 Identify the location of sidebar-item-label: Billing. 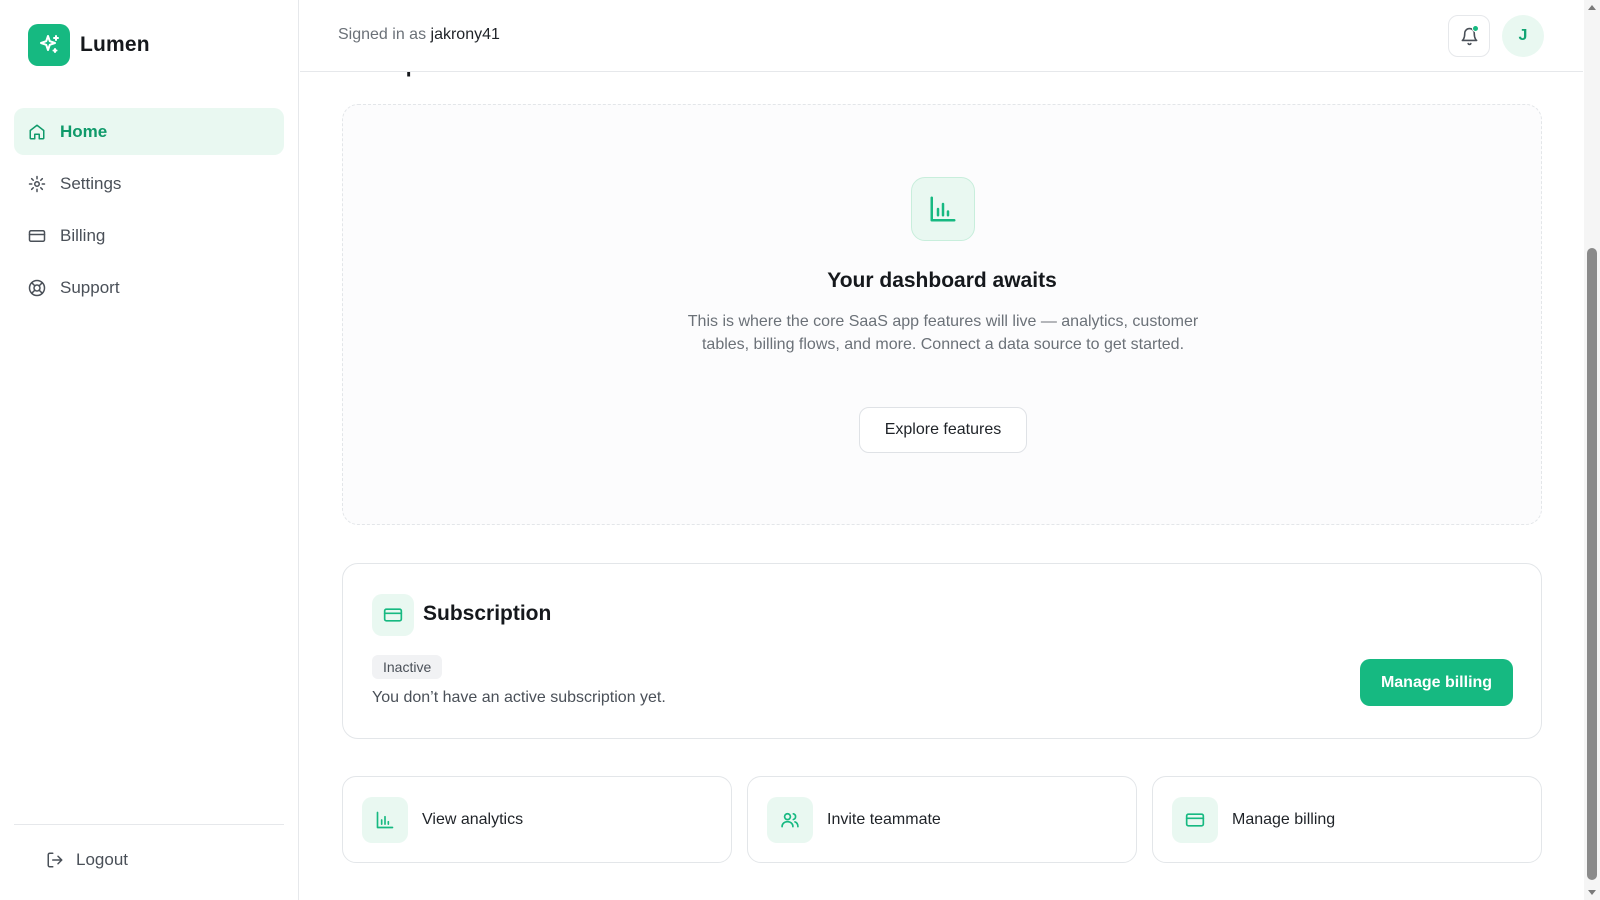
(83, 235).